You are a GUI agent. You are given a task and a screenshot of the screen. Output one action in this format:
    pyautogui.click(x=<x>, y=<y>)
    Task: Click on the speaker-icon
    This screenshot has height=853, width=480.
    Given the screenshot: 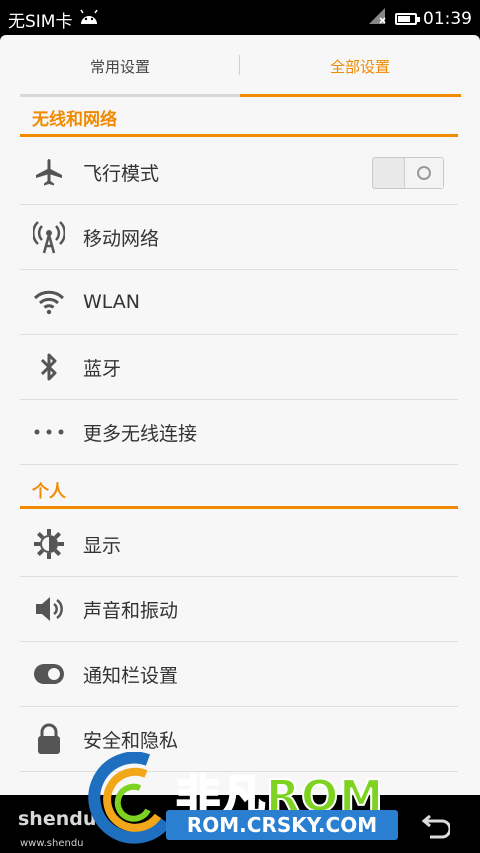 What is the action you would take?
    pyautogui.click(x=49, y=609)
    